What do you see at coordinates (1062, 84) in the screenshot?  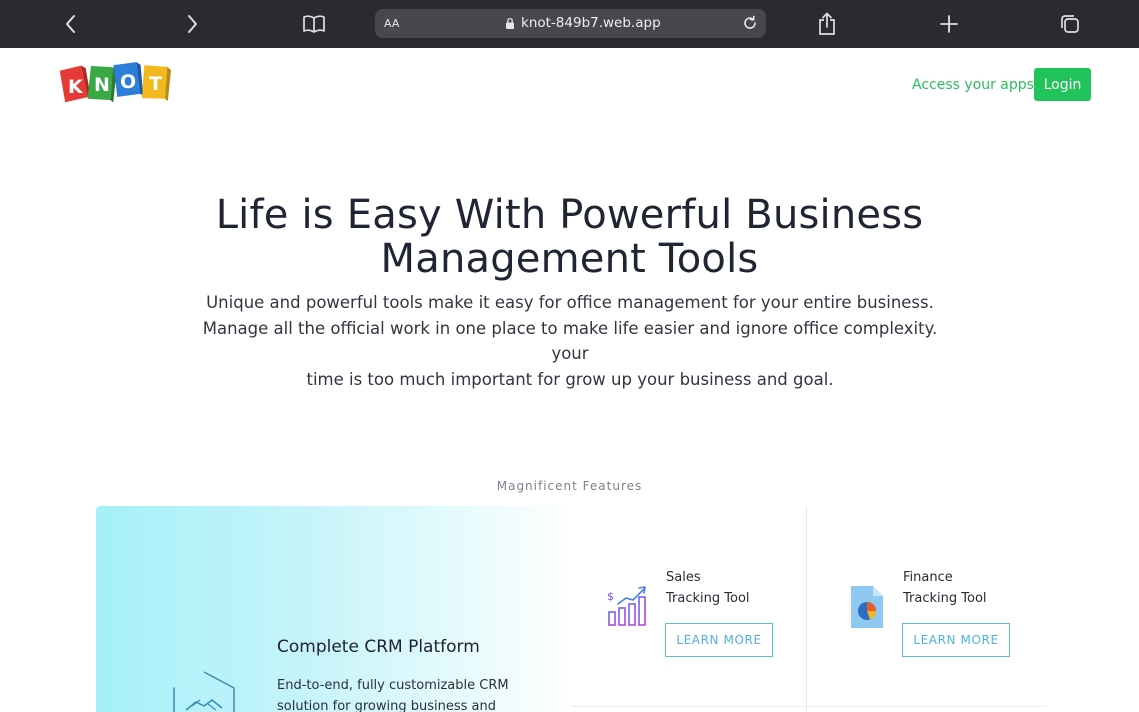 I see `login-button: Login` at bounding box center [1062, 84].